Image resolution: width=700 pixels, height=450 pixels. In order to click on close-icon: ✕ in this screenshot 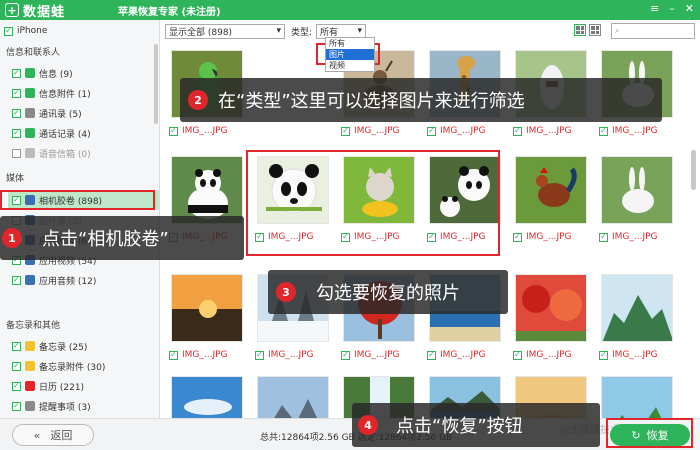, I will do `click(689, 8)`.